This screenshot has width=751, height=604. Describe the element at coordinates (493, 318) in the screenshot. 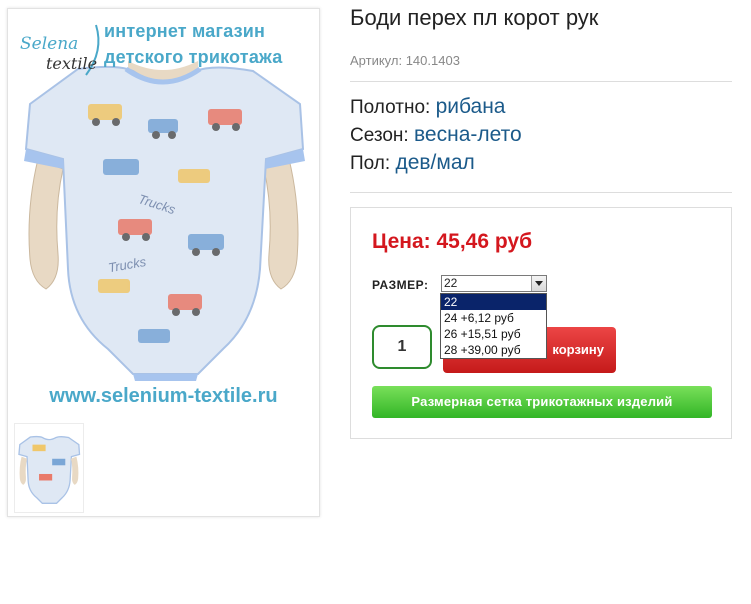

I see `size-option: 24 +6,12 руб` at that location.